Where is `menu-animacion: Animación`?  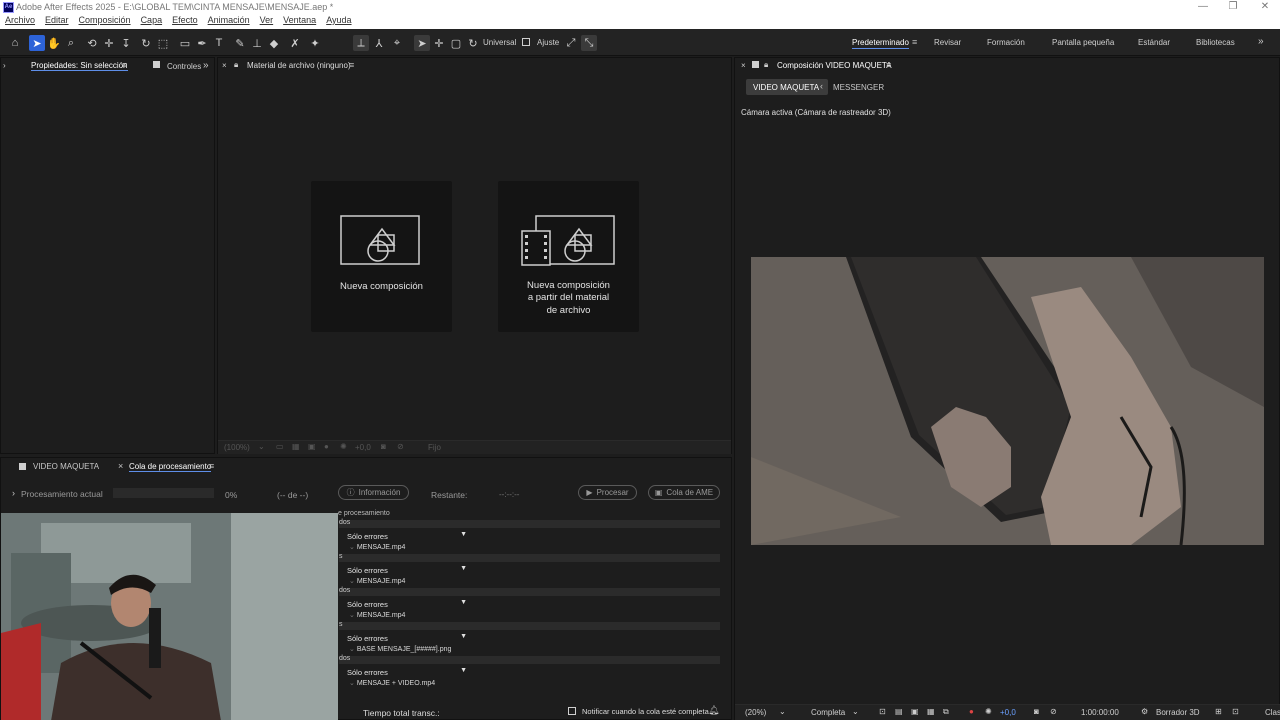
menu-animacion: Animación is located at coordinates (229, 22).